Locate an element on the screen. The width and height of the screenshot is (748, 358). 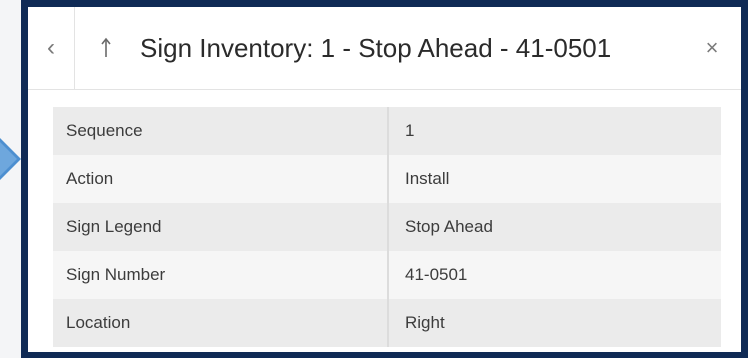
field-value: 41-0501 is located at coordinates (554, 275).